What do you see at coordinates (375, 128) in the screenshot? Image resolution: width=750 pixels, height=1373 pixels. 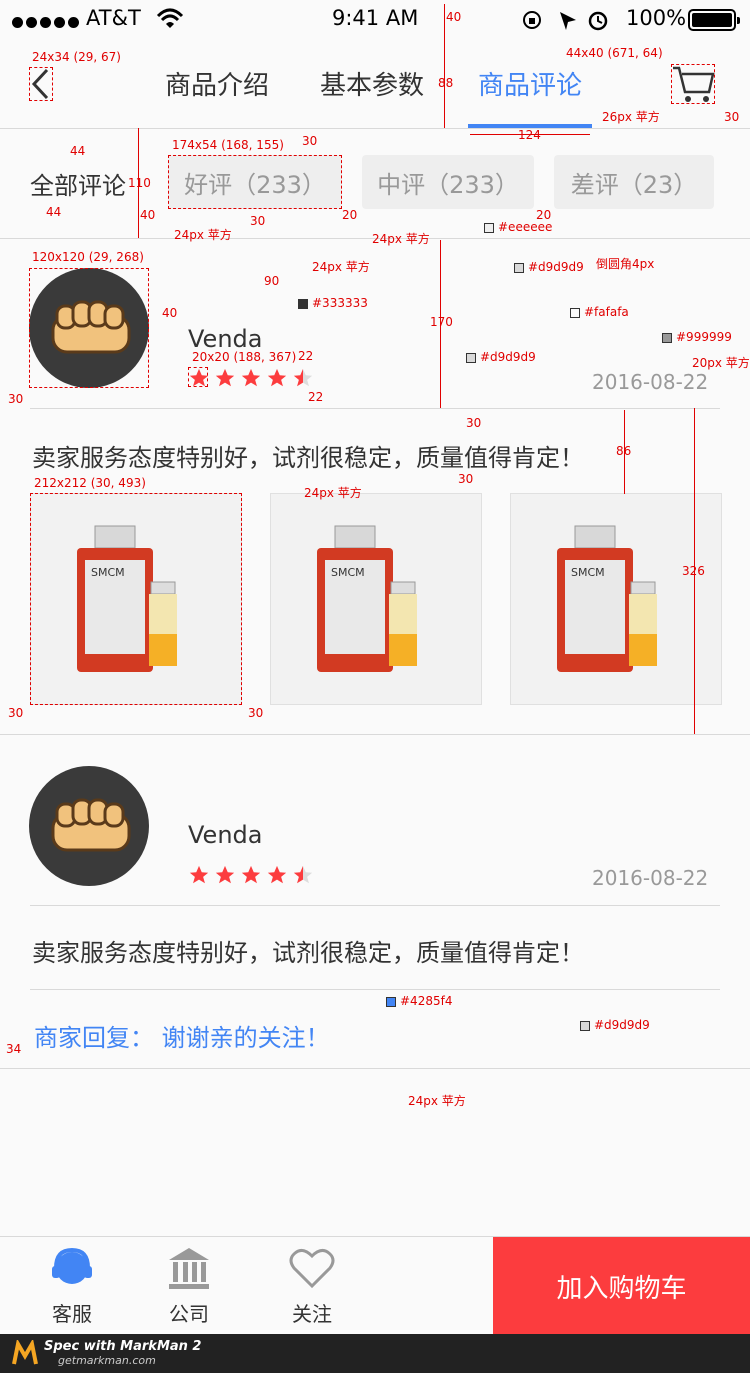 I see `nav-divider` at bounding box center [375, 128].